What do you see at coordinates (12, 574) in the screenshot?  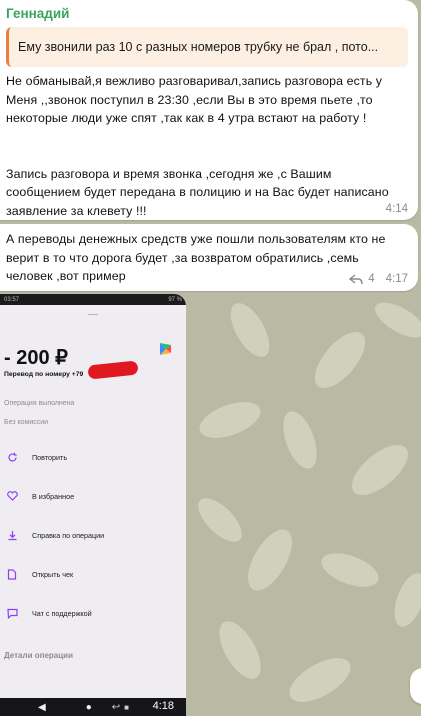 I see `document-icon` at bounding box center [12, 574].